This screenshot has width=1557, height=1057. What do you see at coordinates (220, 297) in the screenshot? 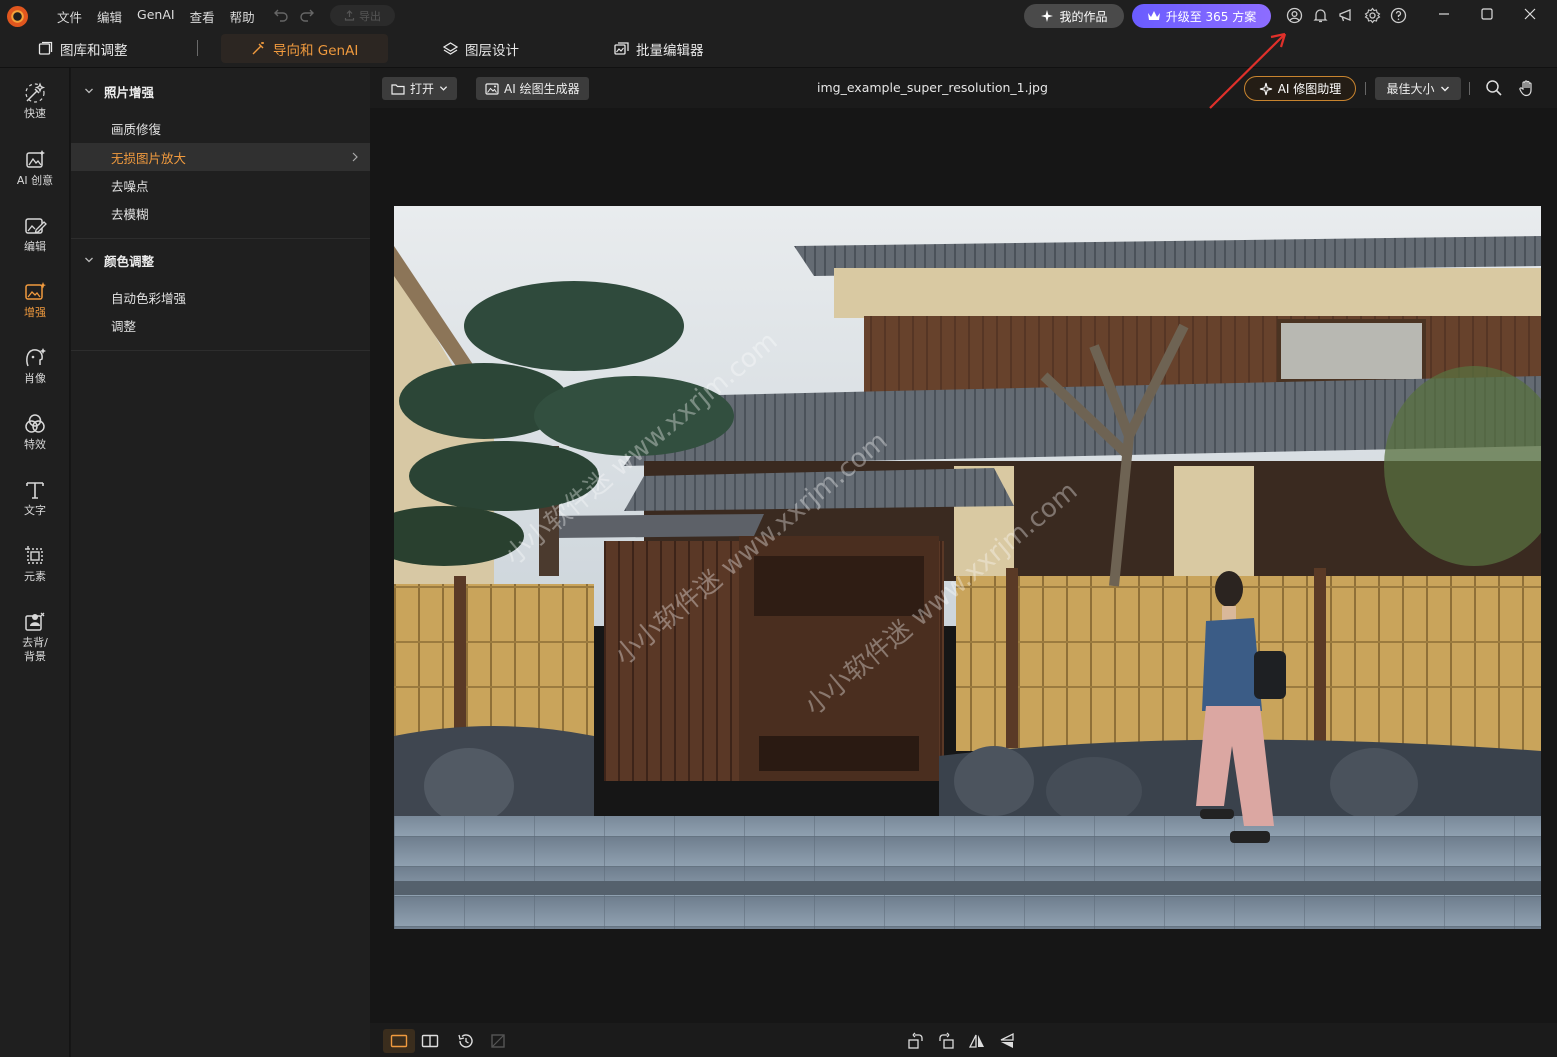
I see `item-auto-color: 自动色彩增强` at bounding box center [220, 297].